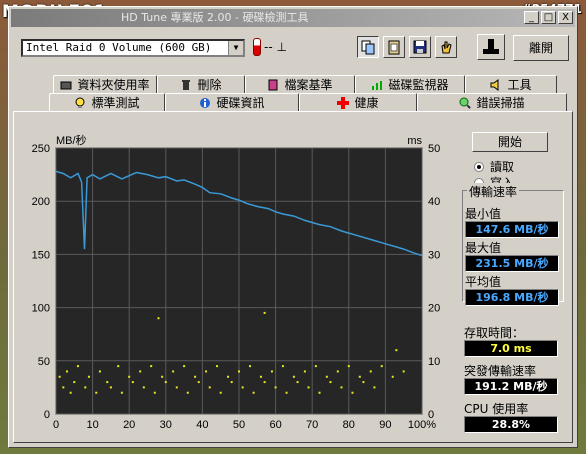 Image resolution: width=586 pixels, height=454 pixels. Describe the element at coordinates (41, 255) in the screenshot. I see `y-tick-left-label: 150` at that location.